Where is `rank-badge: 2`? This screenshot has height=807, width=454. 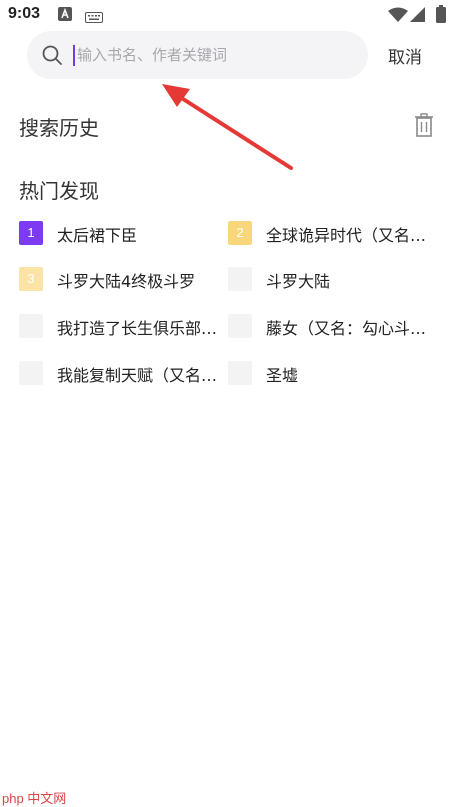
rank-badge: 2 is located at coordinates (240, 233).